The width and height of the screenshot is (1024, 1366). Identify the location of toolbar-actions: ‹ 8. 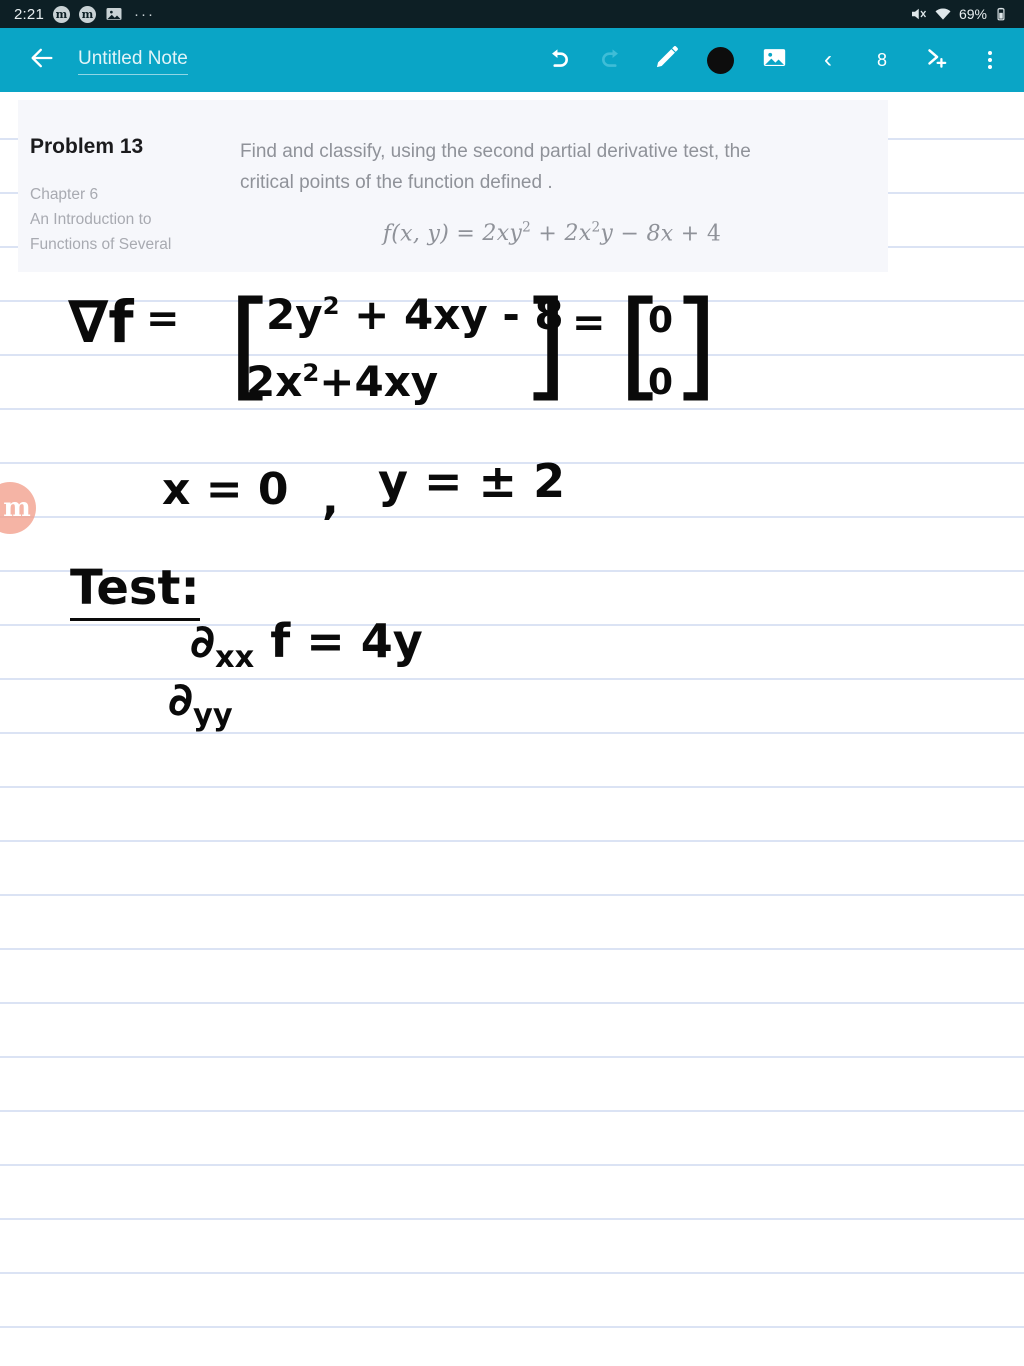
(774, 60).